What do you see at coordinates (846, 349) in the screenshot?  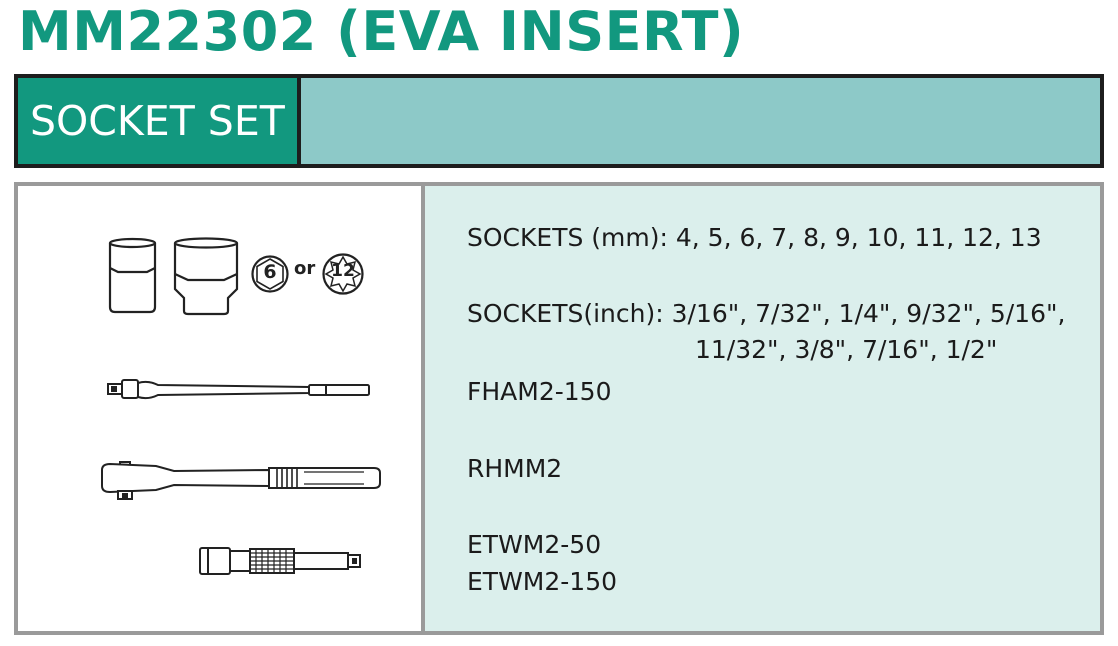 I see `sockets-inch-values-line-2: 11/32", 3/8", 7/16", 1/2"` at bounding box center [846, 349].